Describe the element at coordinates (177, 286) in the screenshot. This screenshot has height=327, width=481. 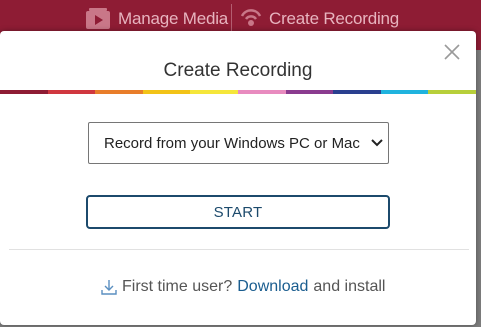
I see `footer-prefix: First time user?` at that location.